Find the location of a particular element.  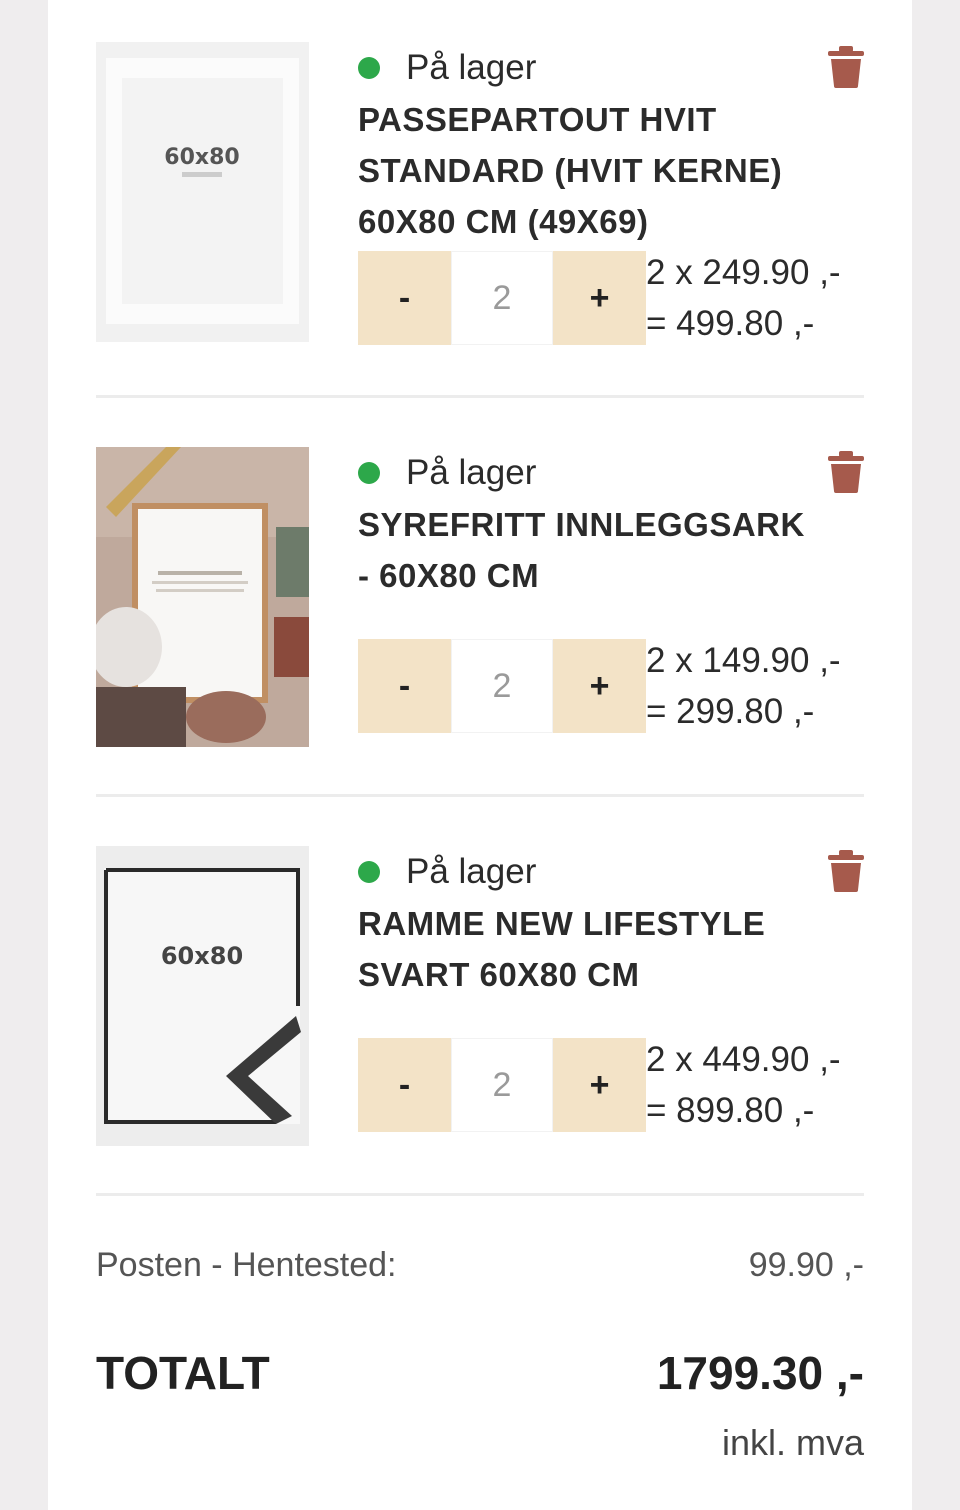

line-total: = 299.80 ,- is located at coordinates (730, 711).